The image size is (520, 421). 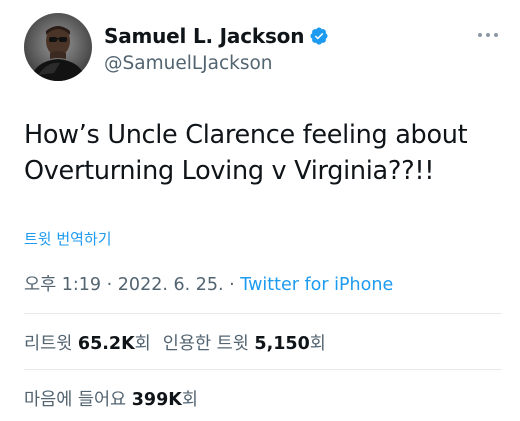 What do you see at coordinates (489, 35) in the screenshot?
I see `more-options-icon` at bounding box center [489, 35].